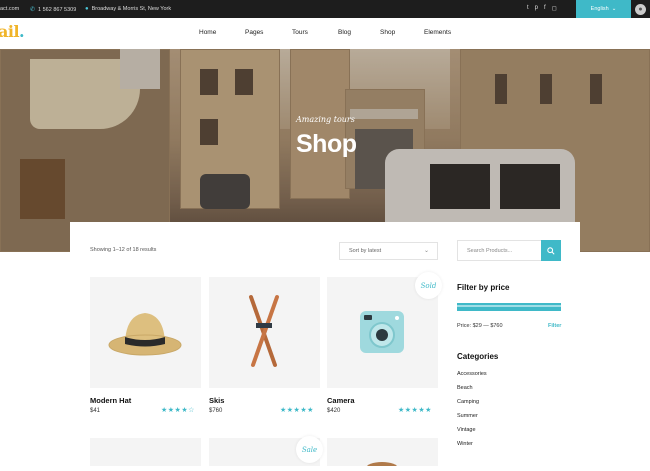 This screenshot has height=471, width=650. What do you see at coordinates (216, 411) in the screenshot?
I see `product-price: $760` at bounding box center [216, 411].